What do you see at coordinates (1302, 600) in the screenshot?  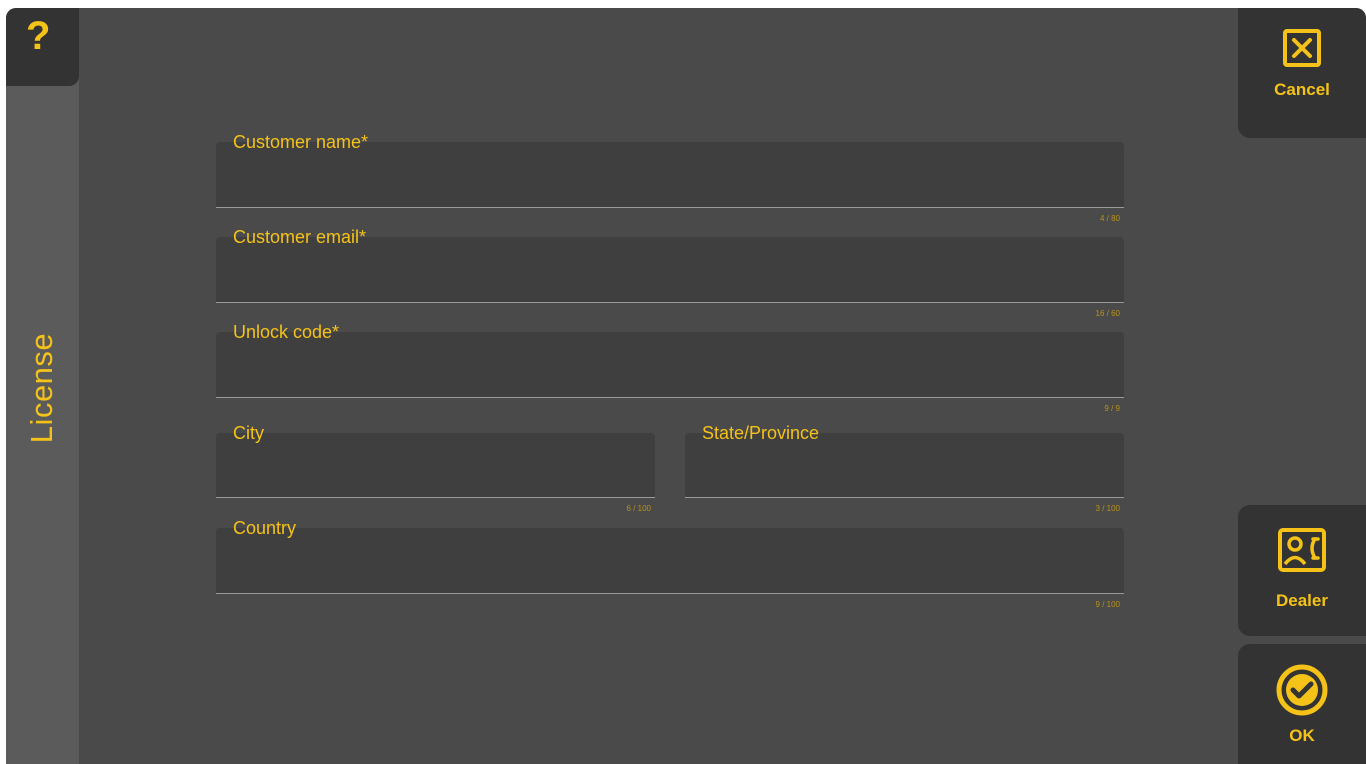 I see `dealer-label: Dealer` at bounding box center [1302, 600].